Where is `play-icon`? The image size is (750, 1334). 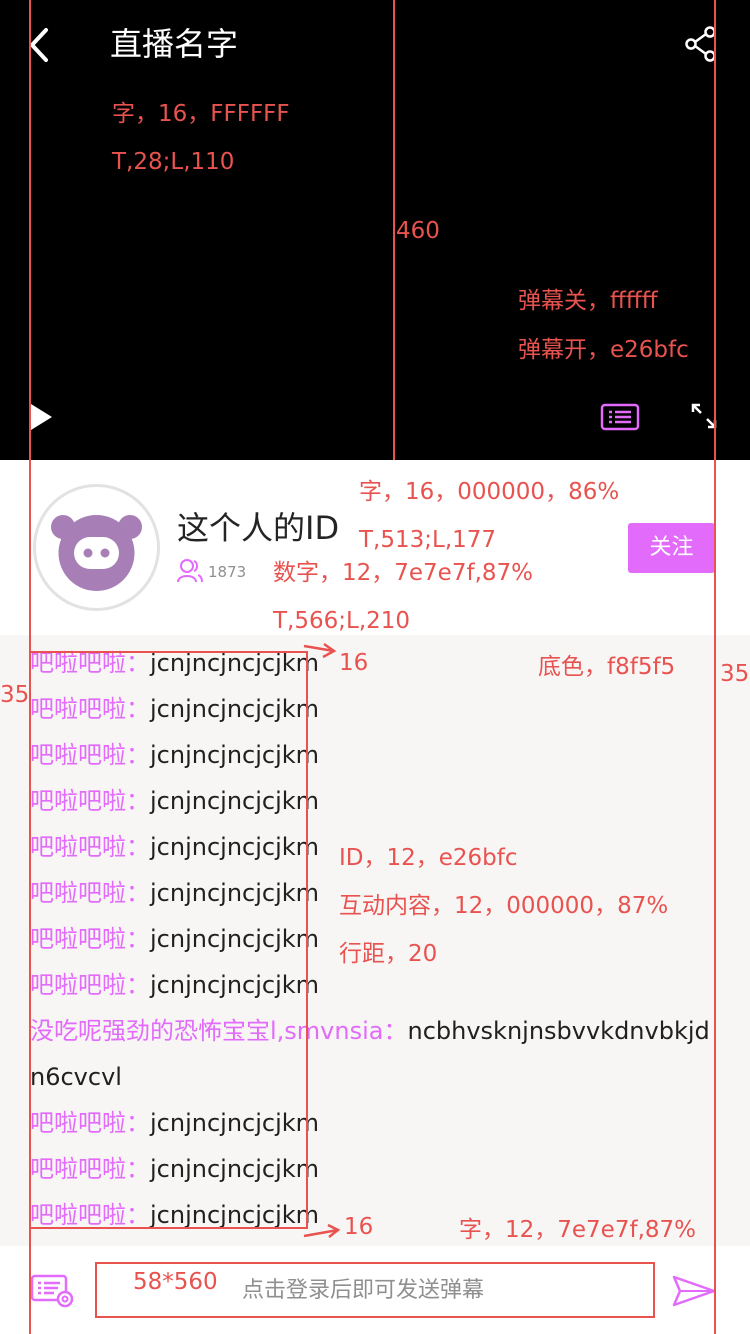
play-icon is located at coordinates (41, 417).